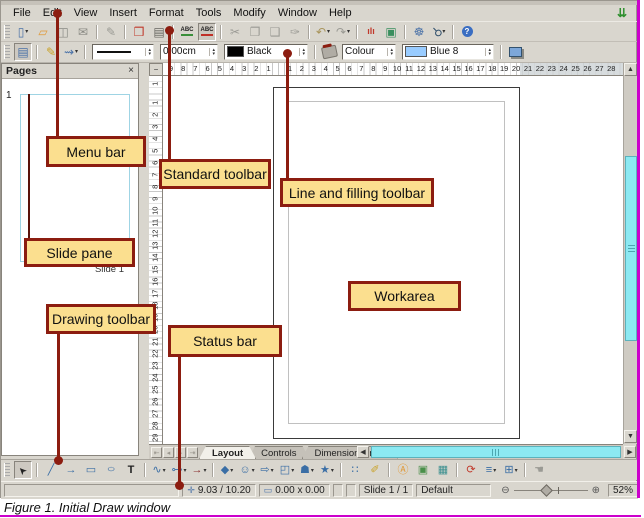  I want to click on cut-icon: ✂, so click(235, 32).